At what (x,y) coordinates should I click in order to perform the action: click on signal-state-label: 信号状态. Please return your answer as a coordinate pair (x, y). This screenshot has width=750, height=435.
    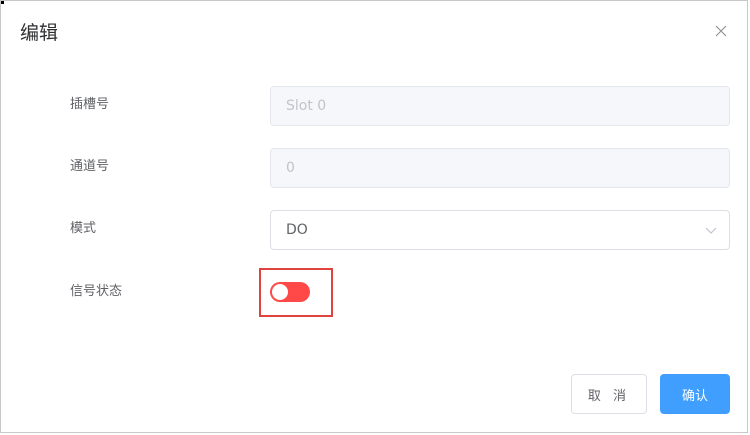
    Looking at the image, I should click on (96, 291).